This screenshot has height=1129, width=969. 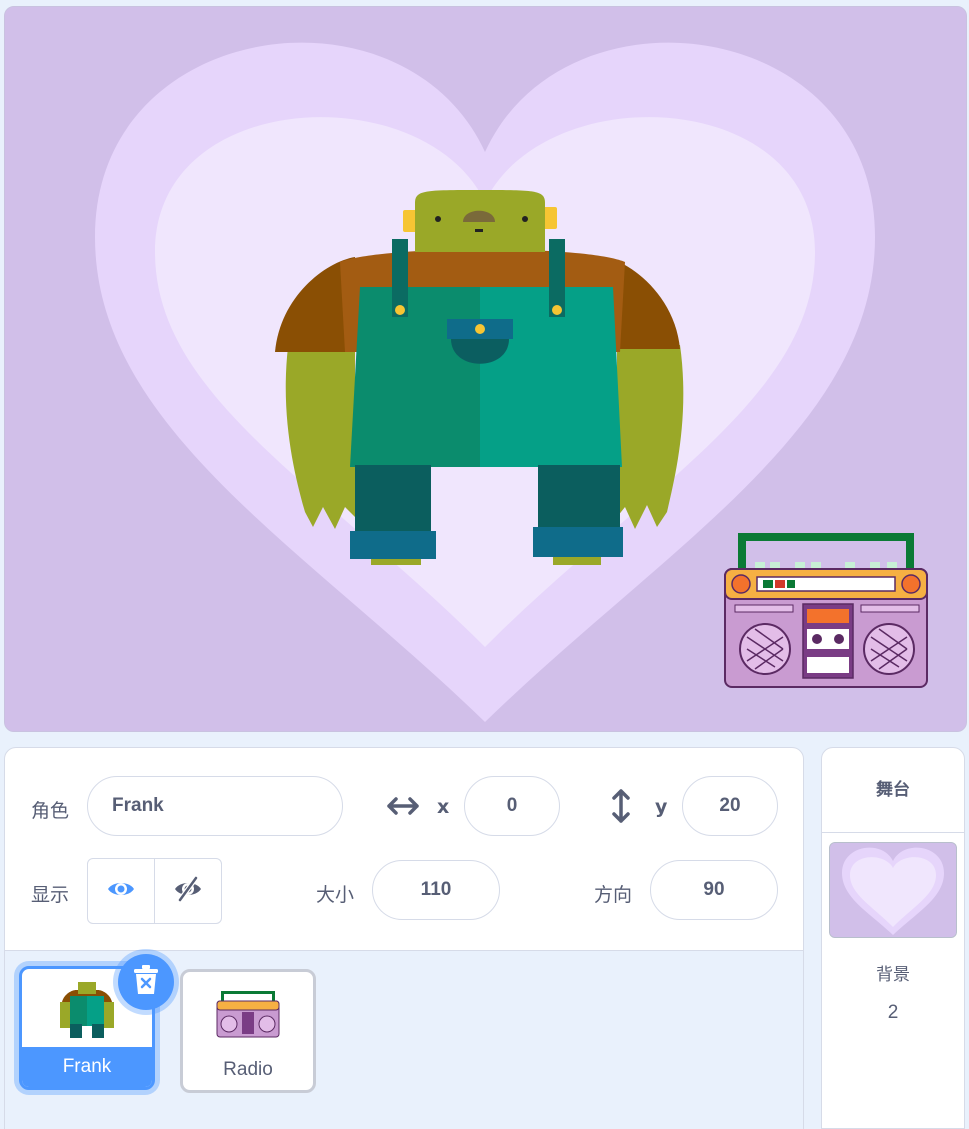 I want to click on hide-sprite-button, so click(x=187, y=891).